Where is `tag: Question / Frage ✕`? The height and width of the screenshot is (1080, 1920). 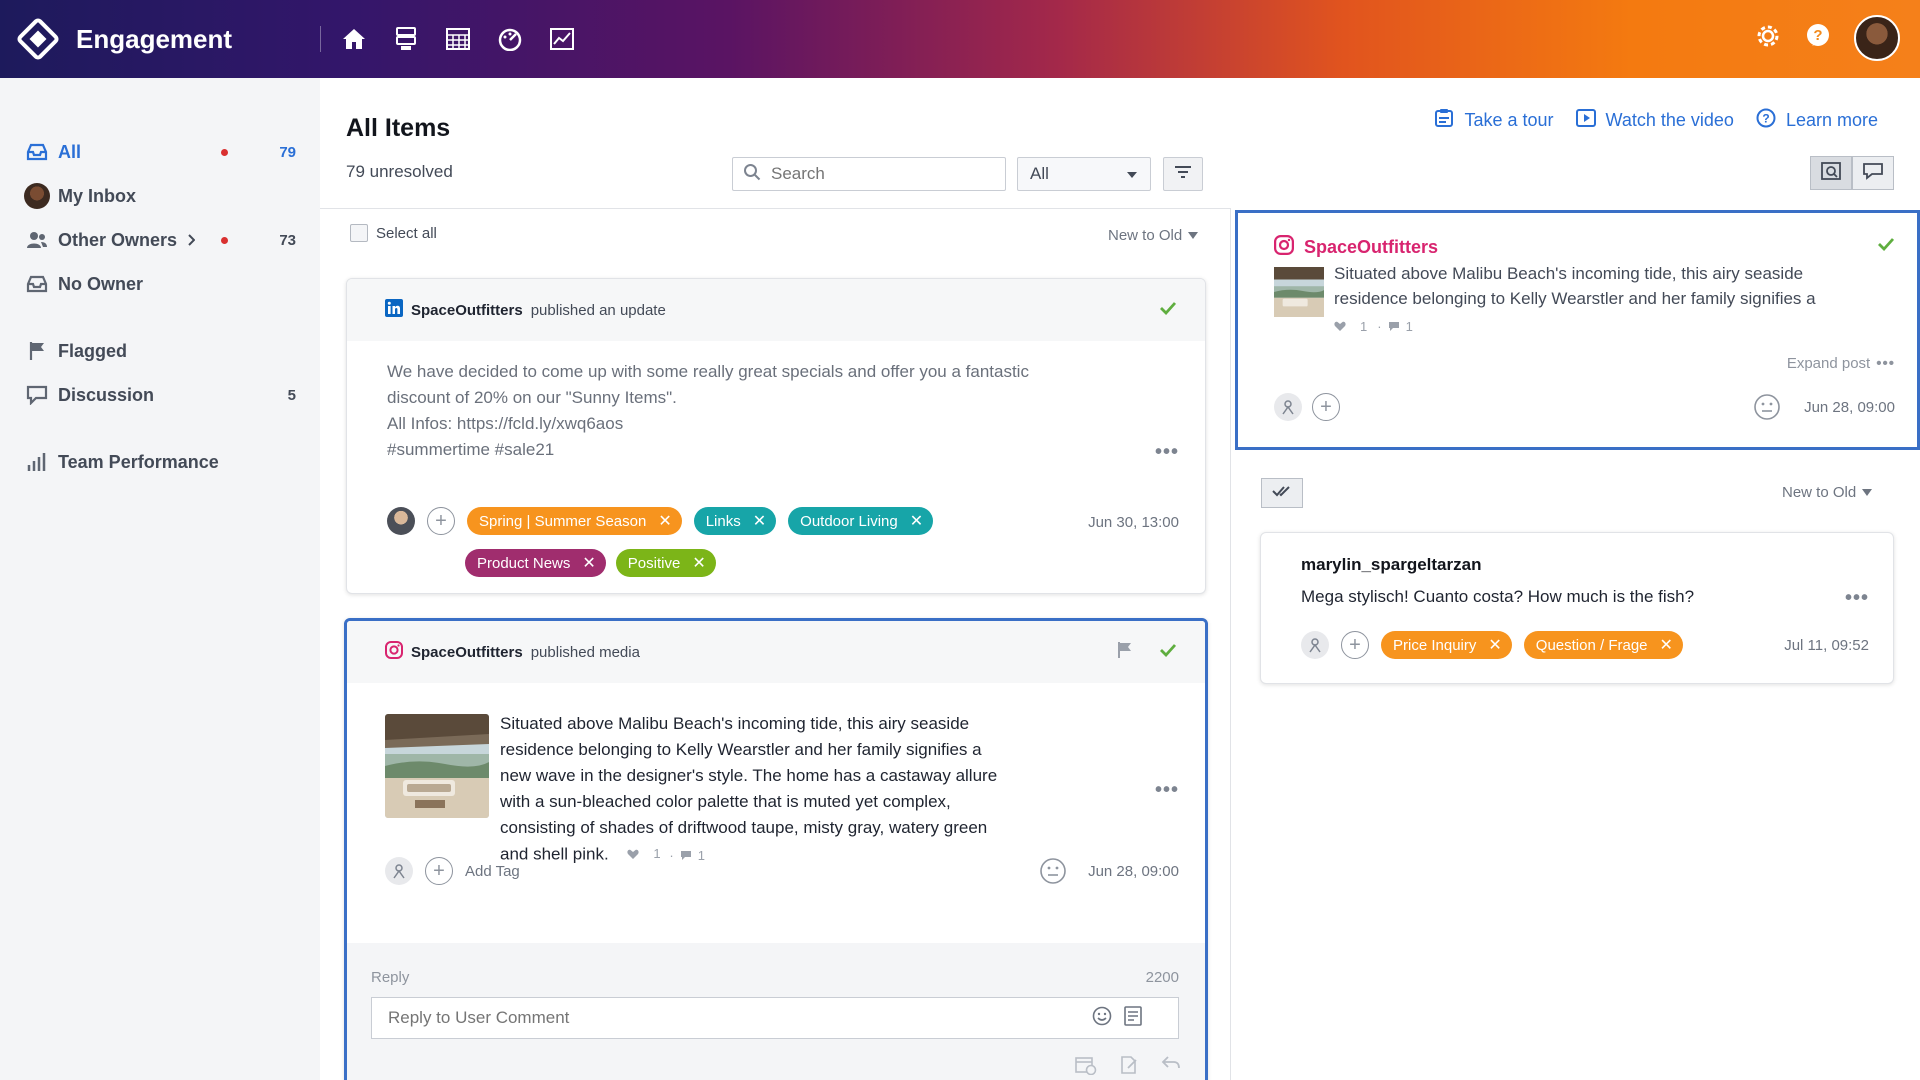
tag: Question / Frage ✕ is located at coordinates (1603, 645).